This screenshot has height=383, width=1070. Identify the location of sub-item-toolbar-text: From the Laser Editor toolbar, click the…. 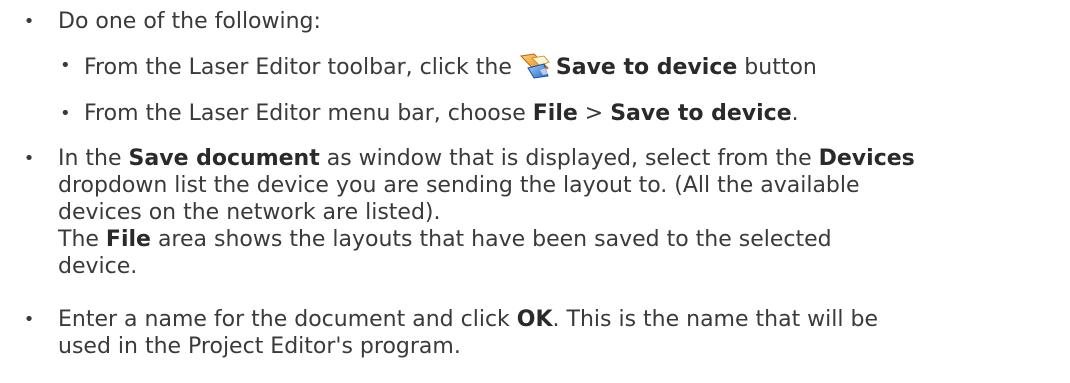
(450, 67).